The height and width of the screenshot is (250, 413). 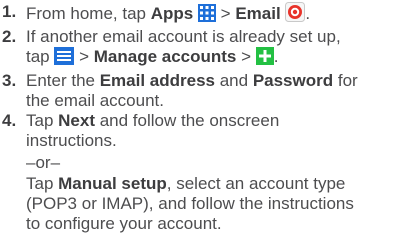 What do you see at coordinates (95, 100) in the screenshot?
I see `step-text: the email account.` at bounding box center [95, 100].